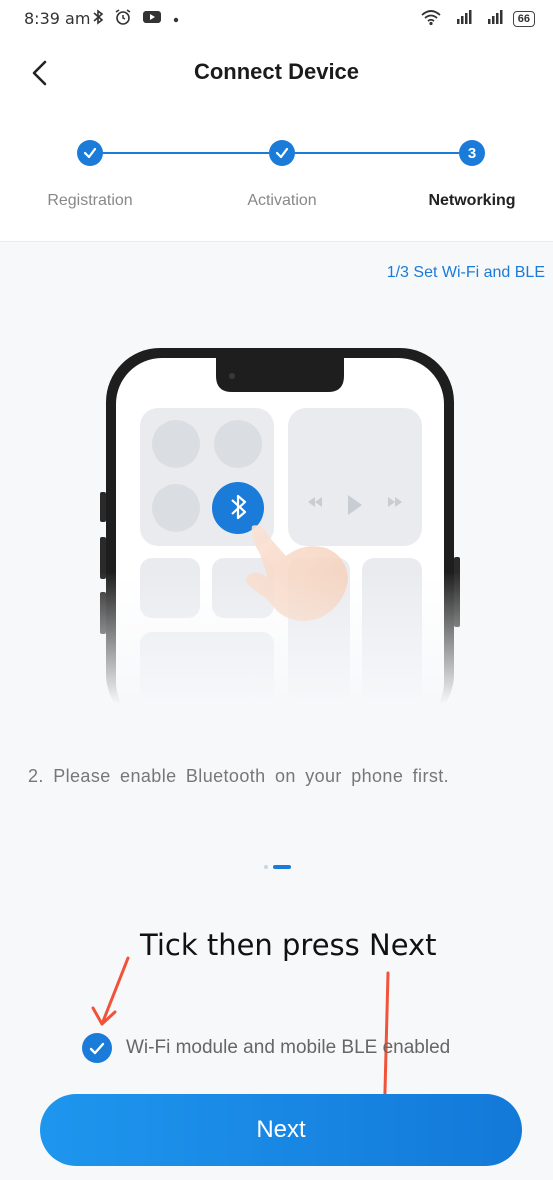  Describe the element at coordinates (276, 20) in the screenshot. I see `status-bar: 8:39 am 66` at that location.